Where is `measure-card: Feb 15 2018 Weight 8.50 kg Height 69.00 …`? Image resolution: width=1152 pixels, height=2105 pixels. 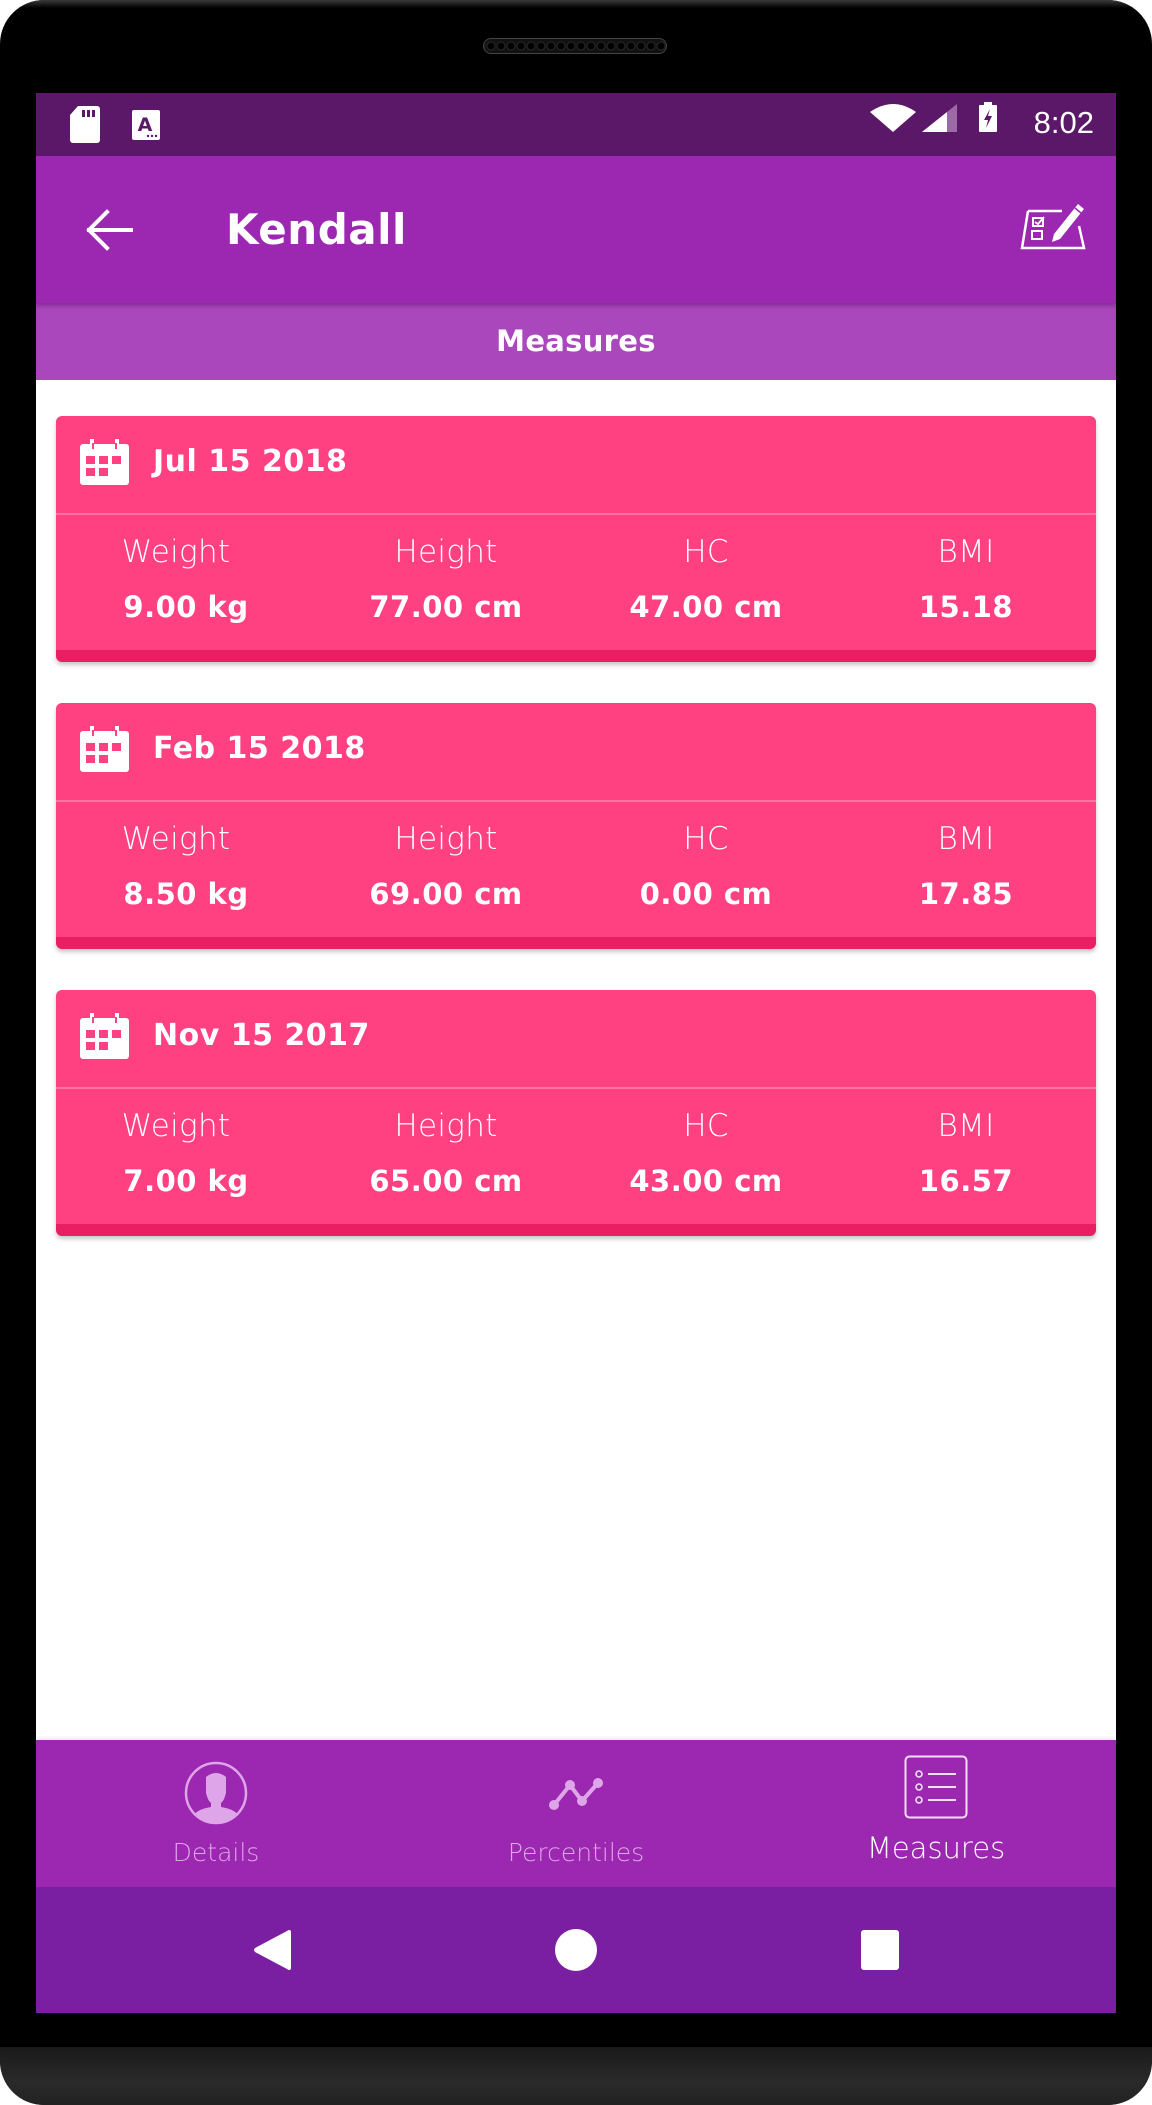 measure-card: Feb 15 2018 Weight 8.50 kg Height 69.00 … is located at coordinates (576, 826).